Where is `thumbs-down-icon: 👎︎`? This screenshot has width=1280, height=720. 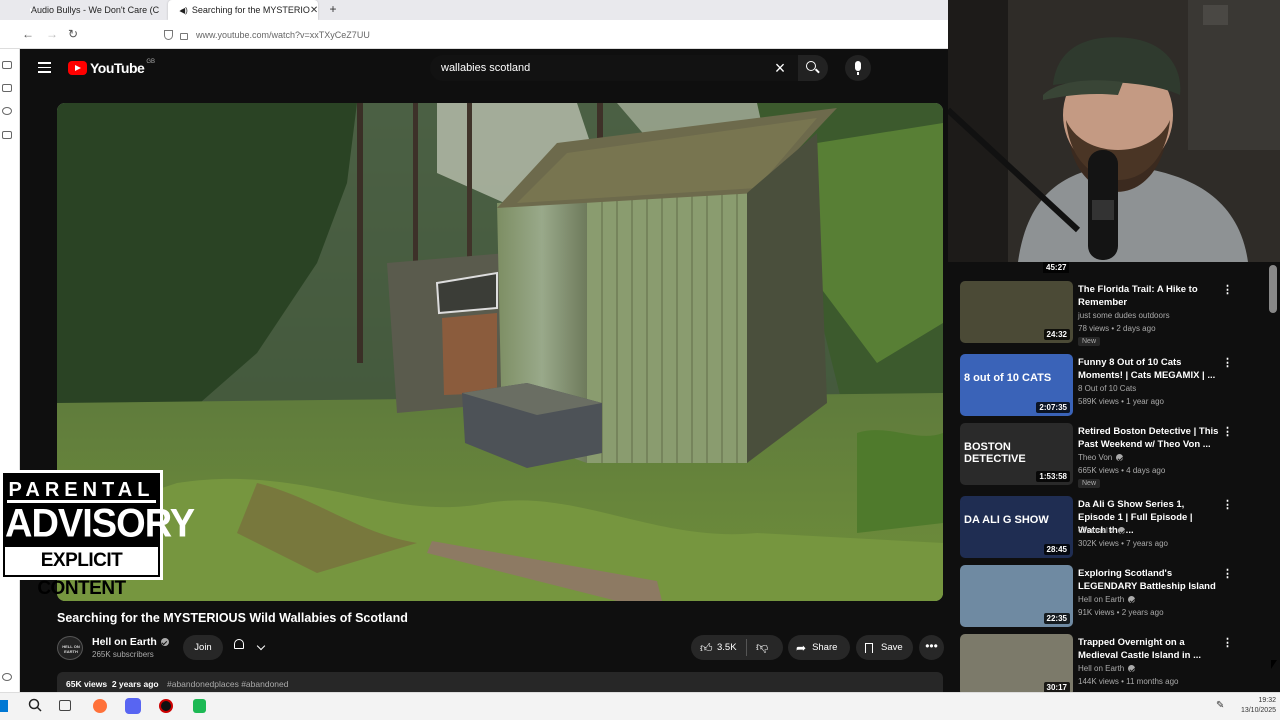
thumbs-down-icon: 👎︎ is located at coordinates (762, 647).